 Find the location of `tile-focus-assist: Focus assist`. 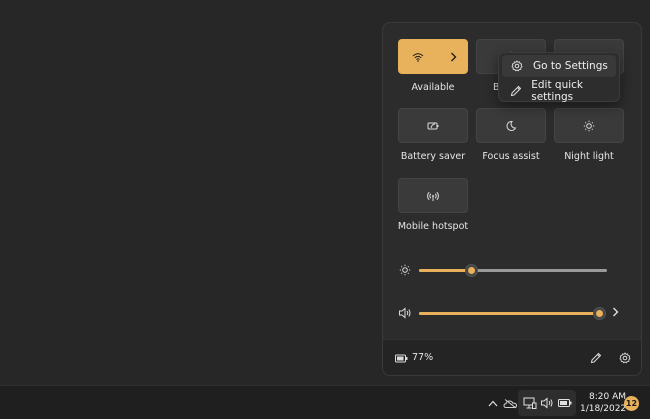

tile-focus-assist: Focus assist is located at coordinates (511, 135).